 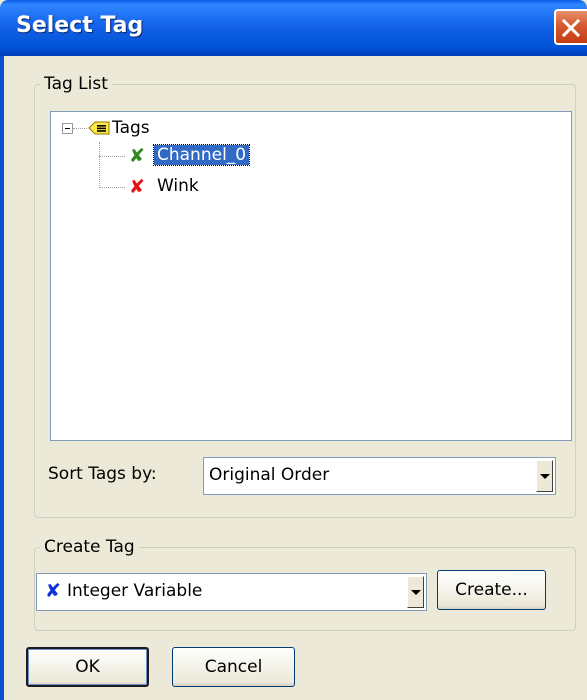 I want to click on tree-item-label: Wink, so click(x=178, y=186).